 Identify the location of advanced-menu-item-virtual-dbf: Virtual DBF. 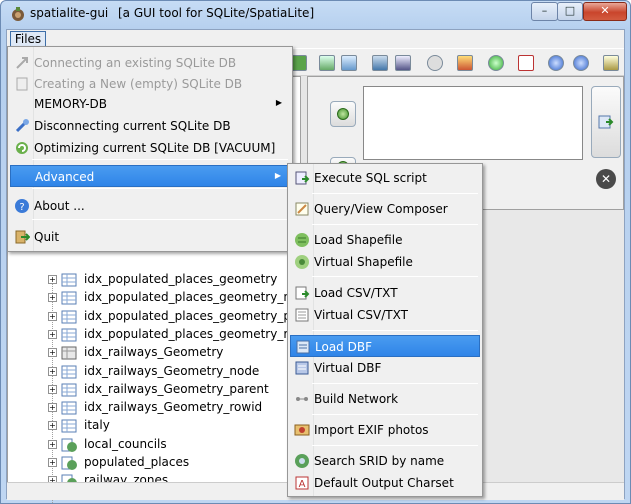
(385, 368).